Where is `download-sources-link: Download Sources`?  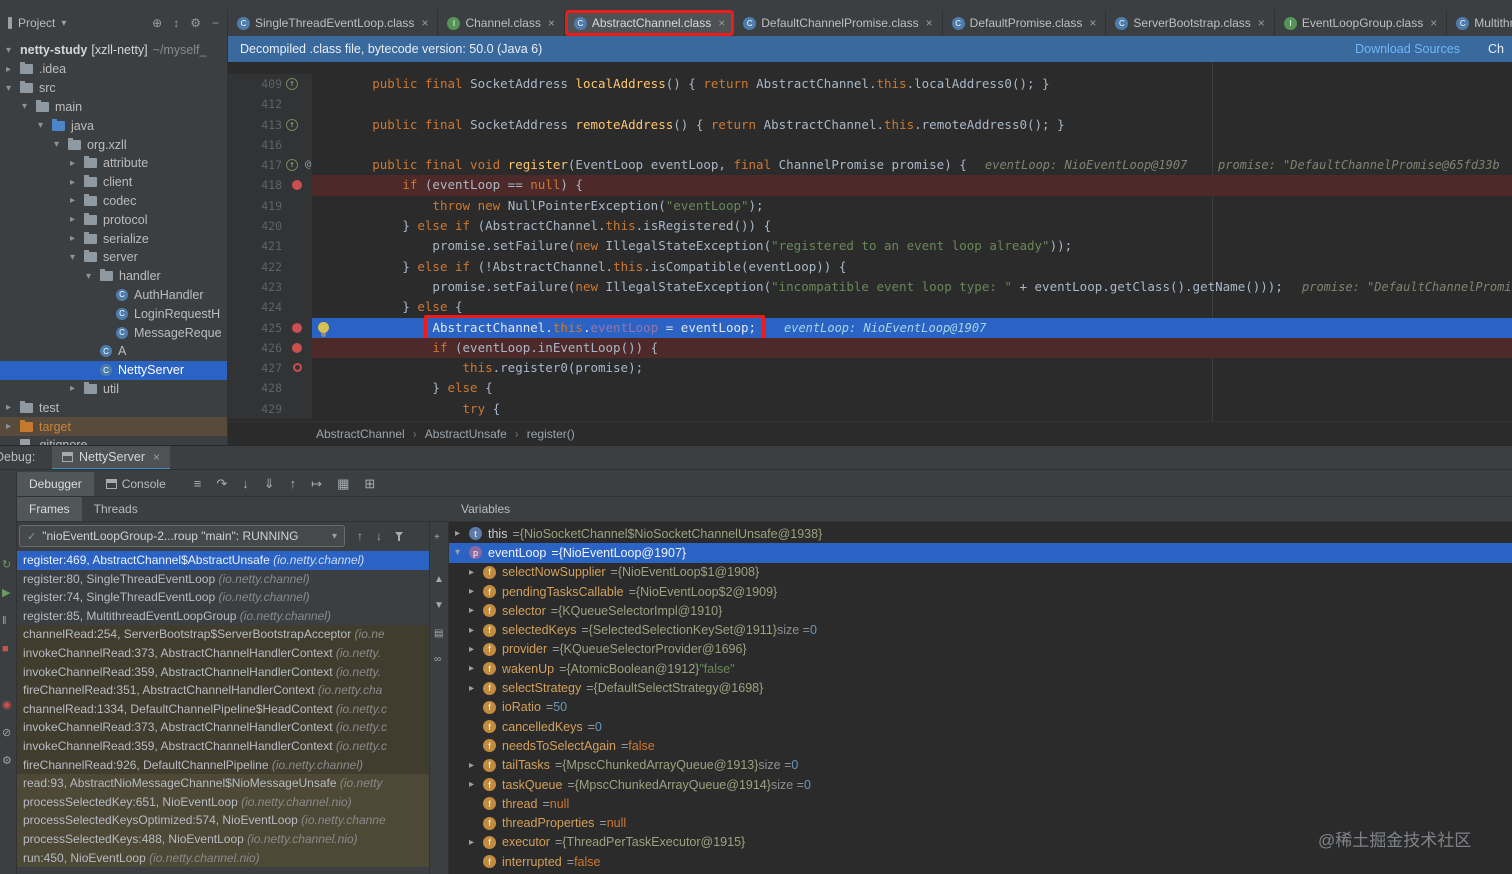 download-sources-link: Download Sources is located at coordinates (1407, 49).